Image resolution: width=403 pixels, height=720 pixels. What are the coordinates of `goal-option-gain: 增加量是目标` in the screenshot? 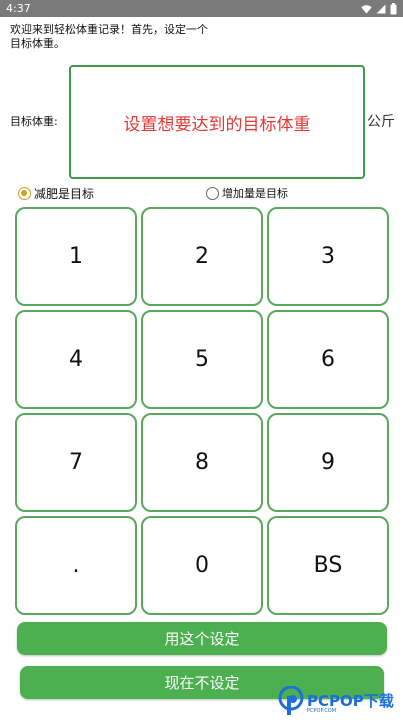 It's located at (247, 193).